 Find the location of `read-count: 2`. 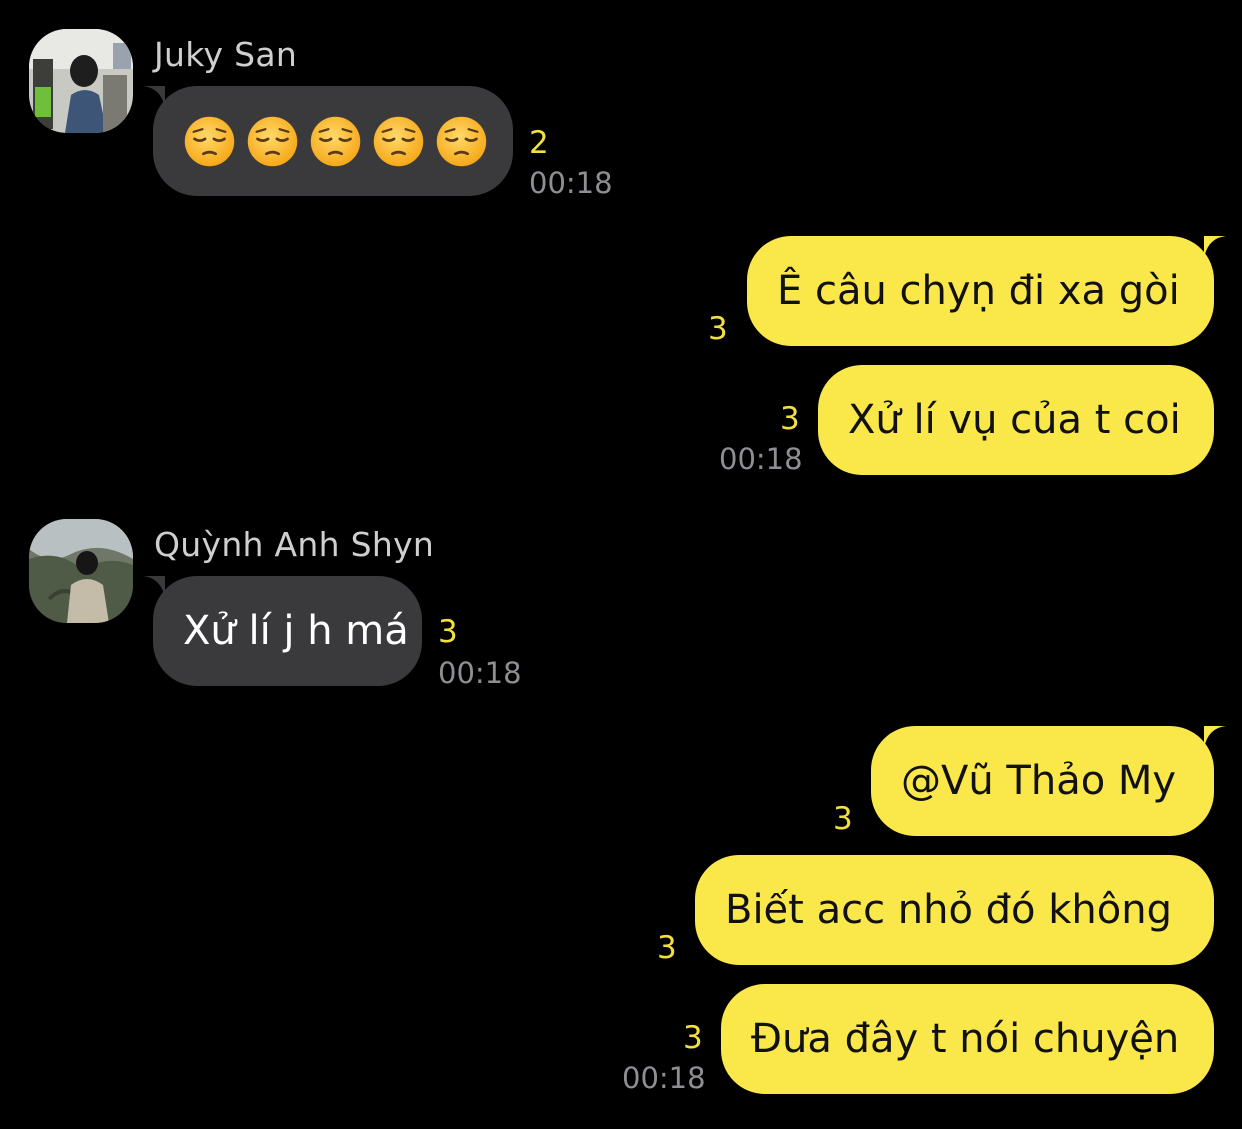

read-count: 2 is located at coordinates (539, 143).